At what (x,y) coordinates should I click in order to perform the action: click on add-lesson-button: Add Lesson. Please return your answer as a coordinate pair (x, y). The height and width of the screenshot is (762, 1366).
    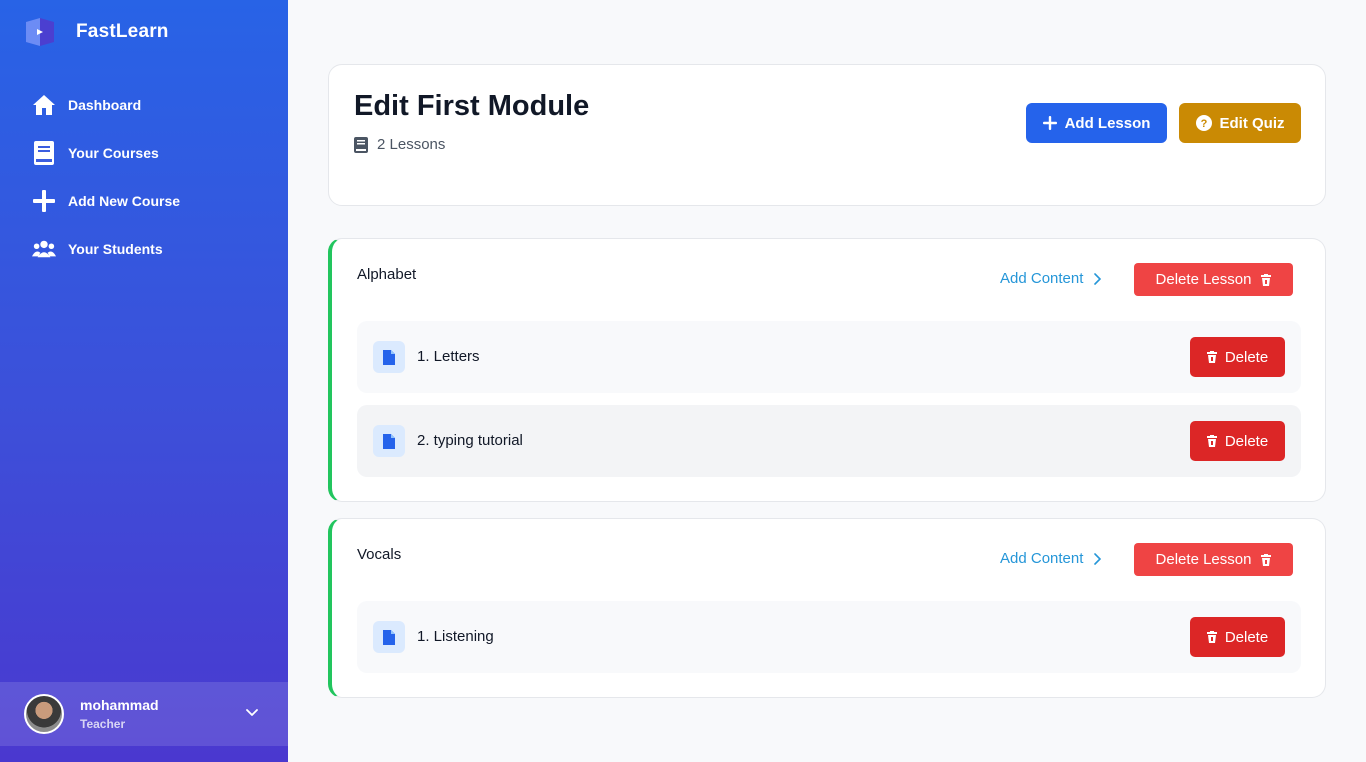
    Looking at the image, I should click on (1096, 123).